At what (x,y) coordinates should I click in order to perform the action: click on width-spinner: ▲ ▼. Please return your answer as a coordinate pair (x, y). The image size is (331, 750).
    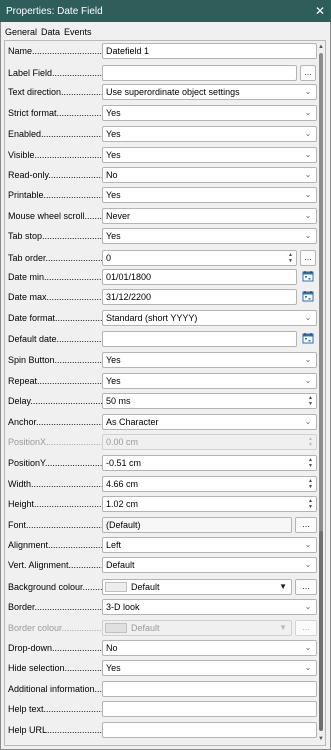
    Looking at the image, I should click on (310, 484).